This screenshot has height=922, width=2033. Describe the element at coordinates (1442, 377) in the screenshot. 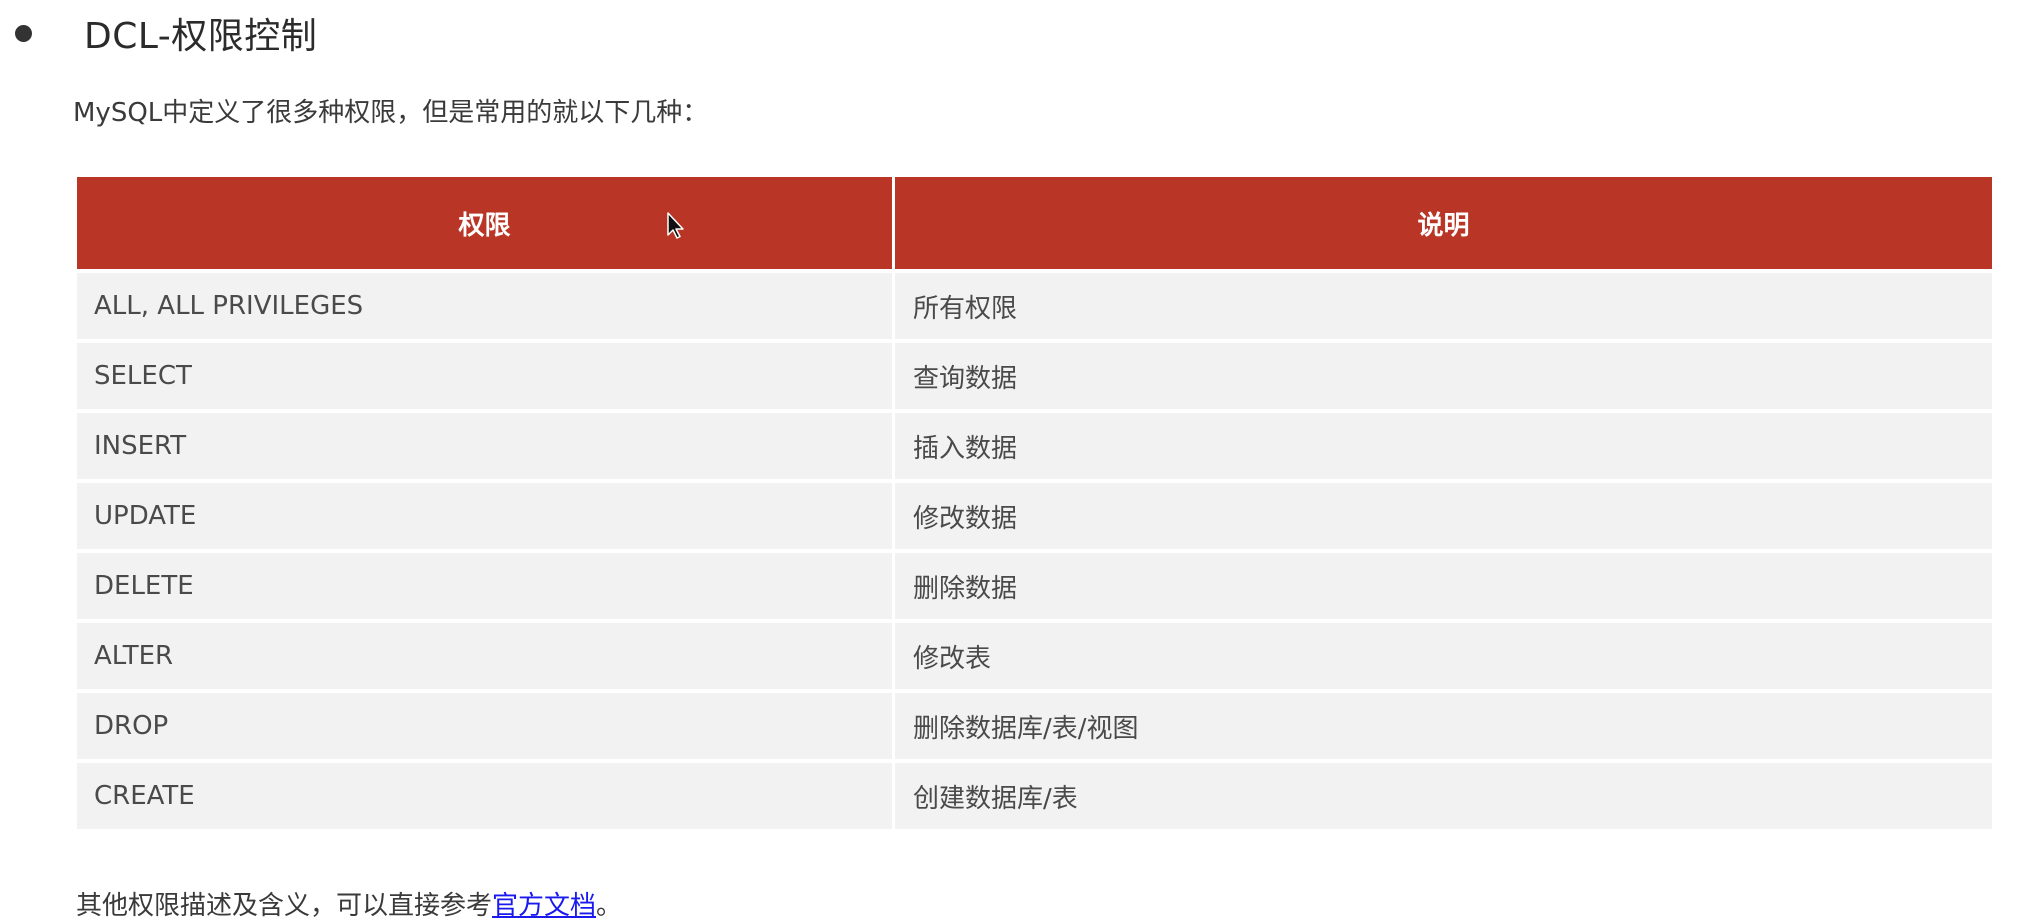

I see `description-cell: 查询数据` at that location.